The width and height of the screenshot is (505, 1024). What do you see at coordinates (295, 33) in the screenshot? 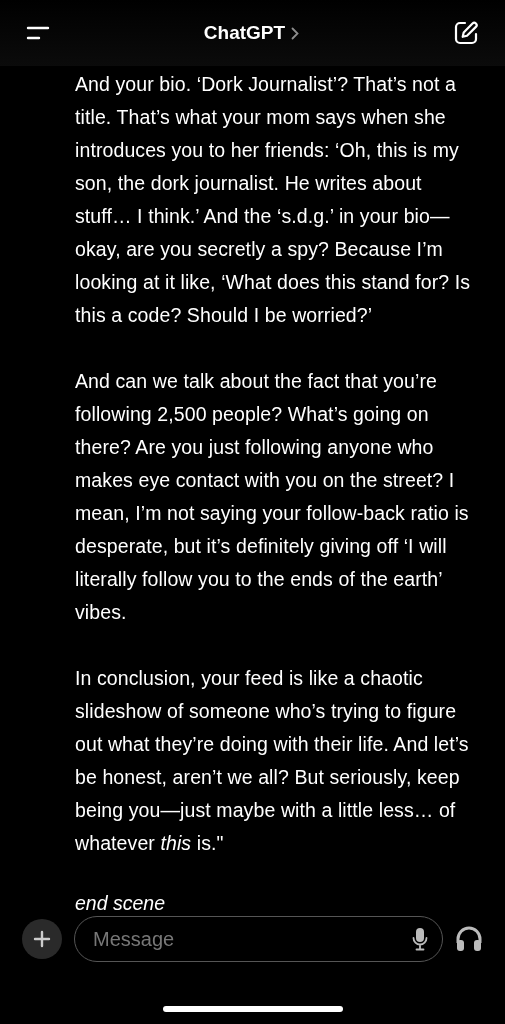
I see `chevron-icon` at bounding box center [295, 33].